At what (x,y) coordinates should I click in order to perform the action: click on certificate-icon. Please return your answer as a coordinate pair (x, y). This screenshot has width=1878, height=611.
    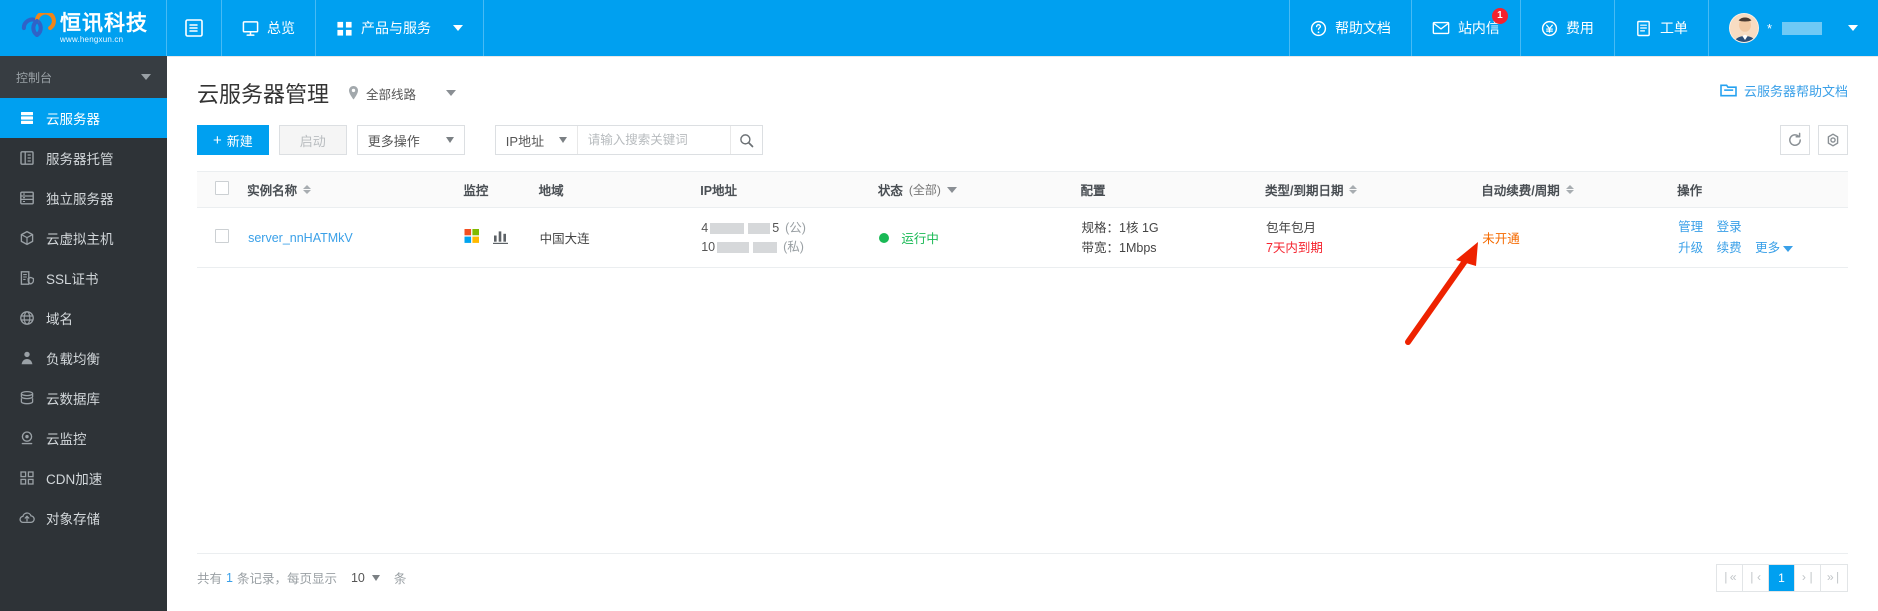
    Looking at the image, I should click on (27, 278).